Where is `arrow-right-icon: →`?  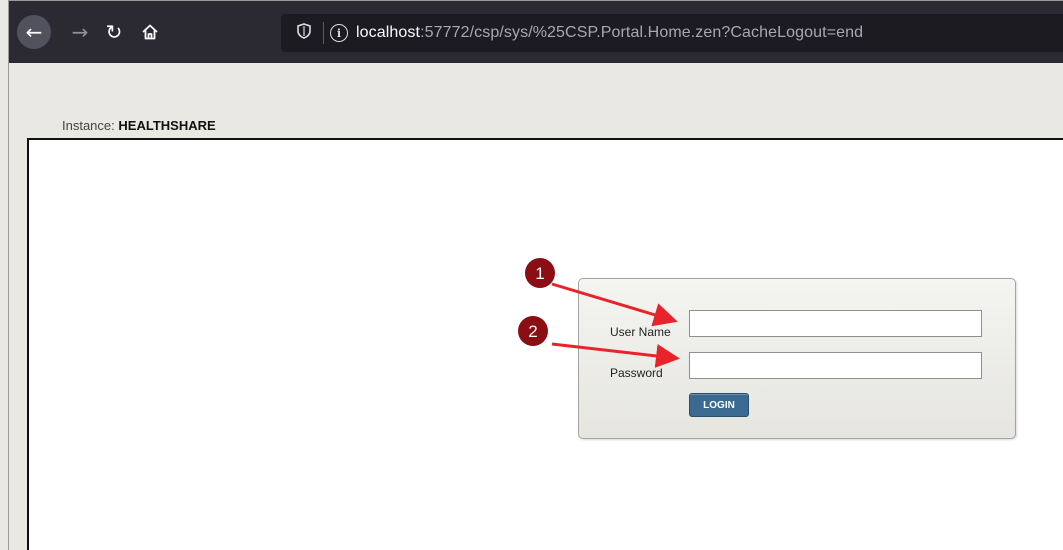 arrow-right-icon: → is located at coordinates (80, 32).